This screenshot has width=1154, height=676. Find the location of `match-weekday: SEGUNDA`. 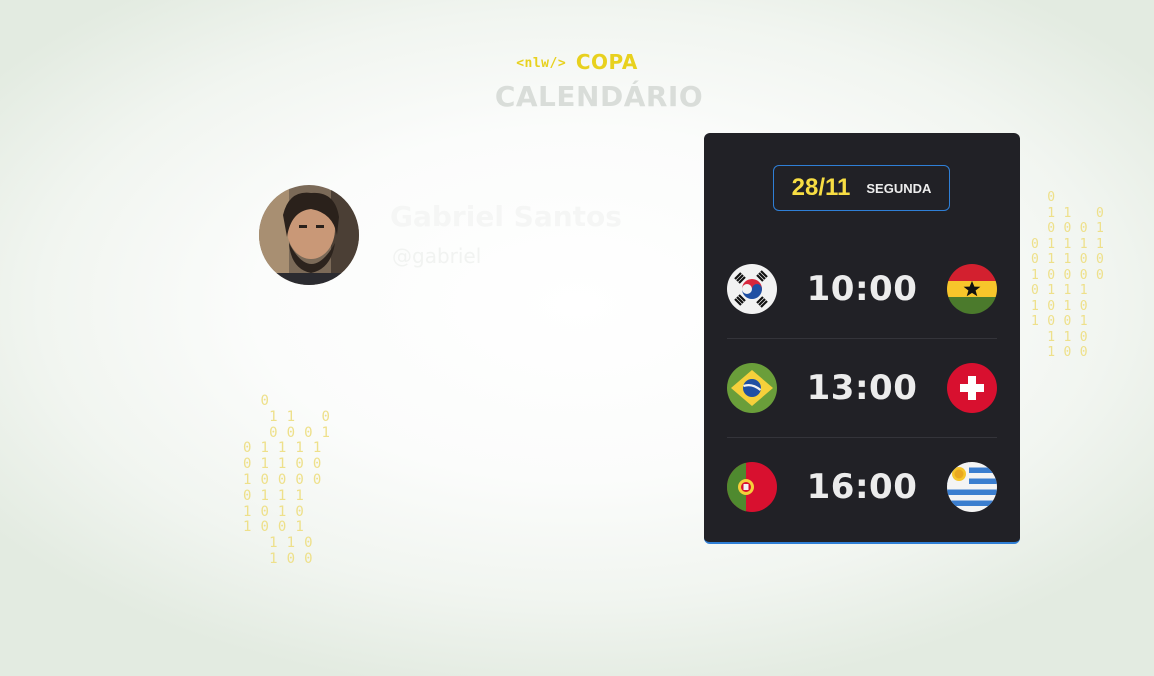

match-weekday: SEGUNDA is located at coordinates (899, 188).